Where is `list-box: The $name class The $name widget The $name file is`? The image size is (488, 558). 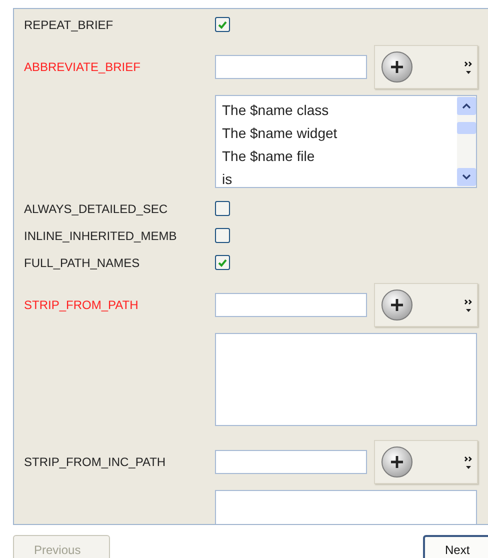 list-box: The $name class The $name widget The $name file is is located at coordinates (346, 141).